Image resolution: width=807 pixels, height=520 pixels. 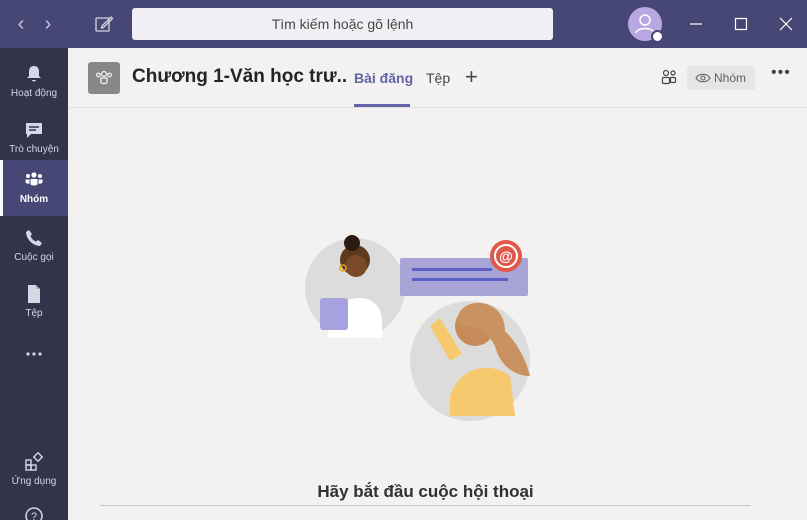 I want to click on add-tab-button: +, so click(x=471, y=77).